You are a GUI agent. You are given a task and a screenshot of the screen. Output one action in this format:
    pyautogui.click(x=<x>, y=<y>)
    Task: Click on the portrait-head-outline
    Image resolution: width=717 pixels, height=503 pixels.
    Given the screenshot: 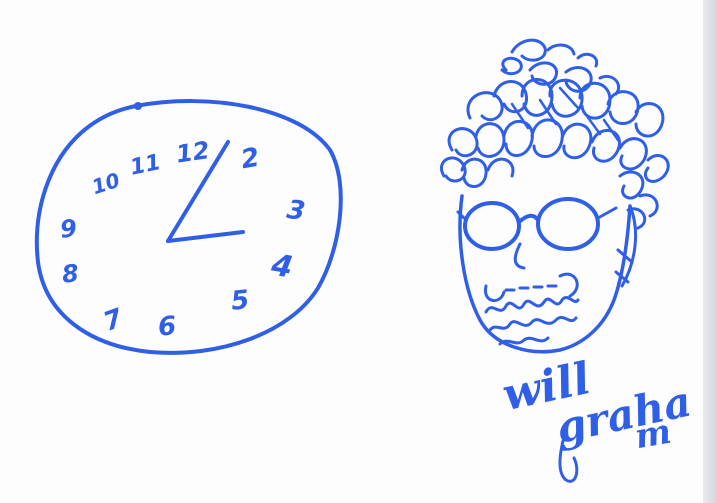 What is the action you would take?
    pyautogui.click(x=545, y=274)
    